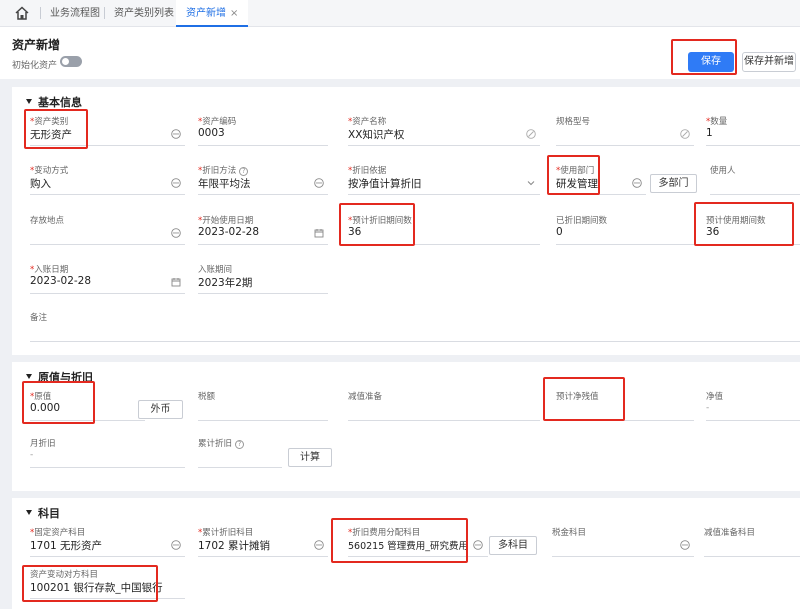  Describe the element at coordinates (49, 122) in the screenshot. I see `field-label: *资产类别` at that location.